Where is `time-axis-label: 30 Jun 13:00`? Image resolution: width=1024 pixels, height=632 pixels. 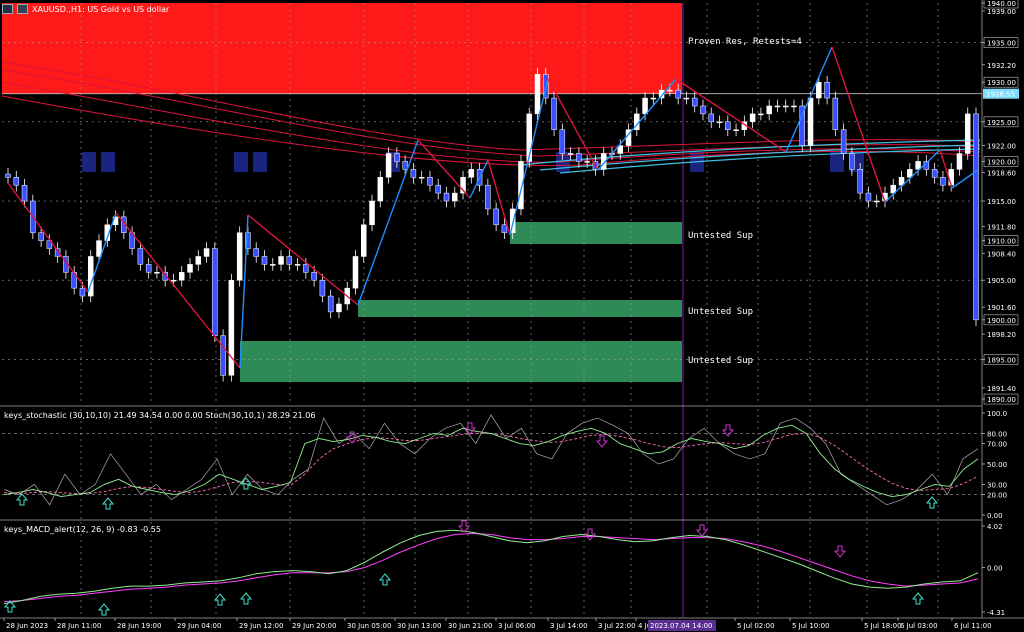
time-axis-label: 30 Jun 13:00 is located at coordinates (419, 626).